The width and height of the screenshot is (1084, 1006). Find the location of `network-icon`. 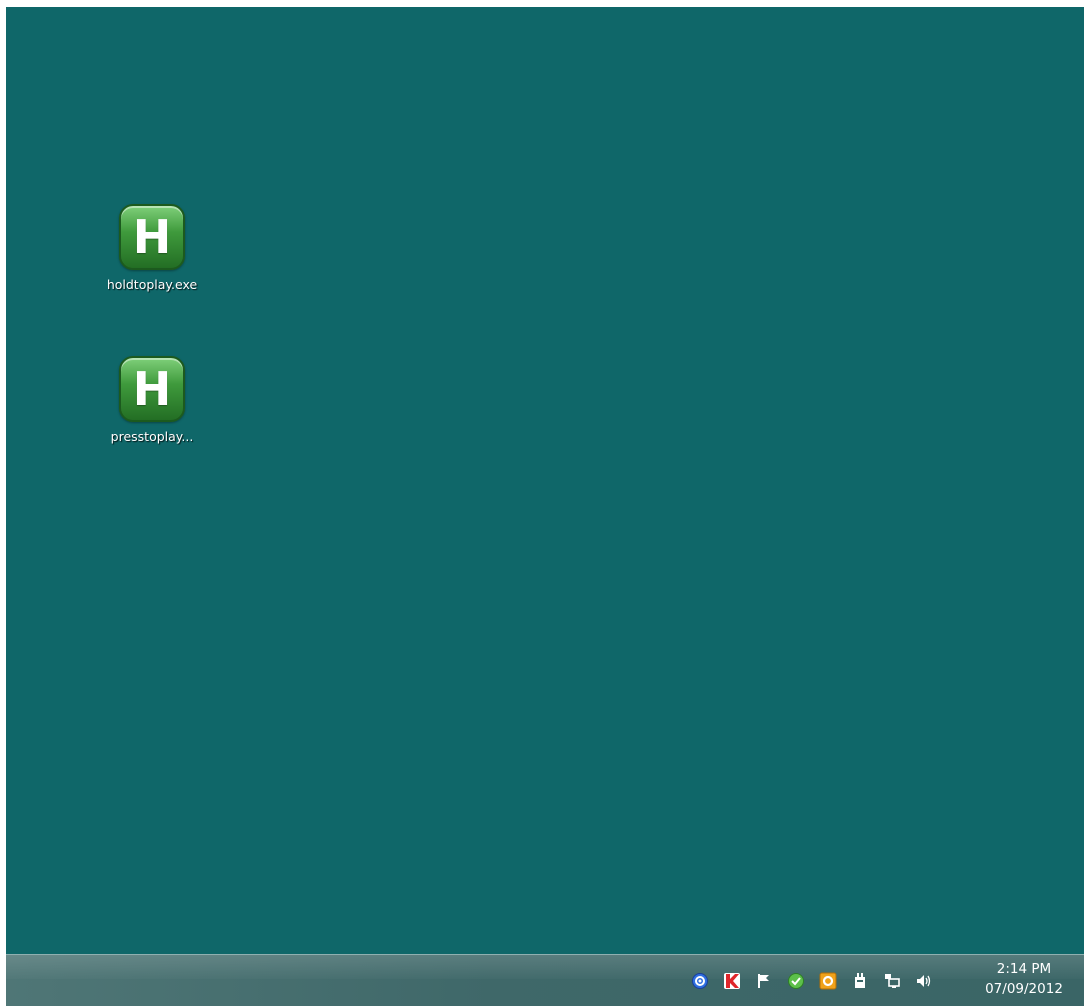

network-icon is located at coordinates (892, 981).